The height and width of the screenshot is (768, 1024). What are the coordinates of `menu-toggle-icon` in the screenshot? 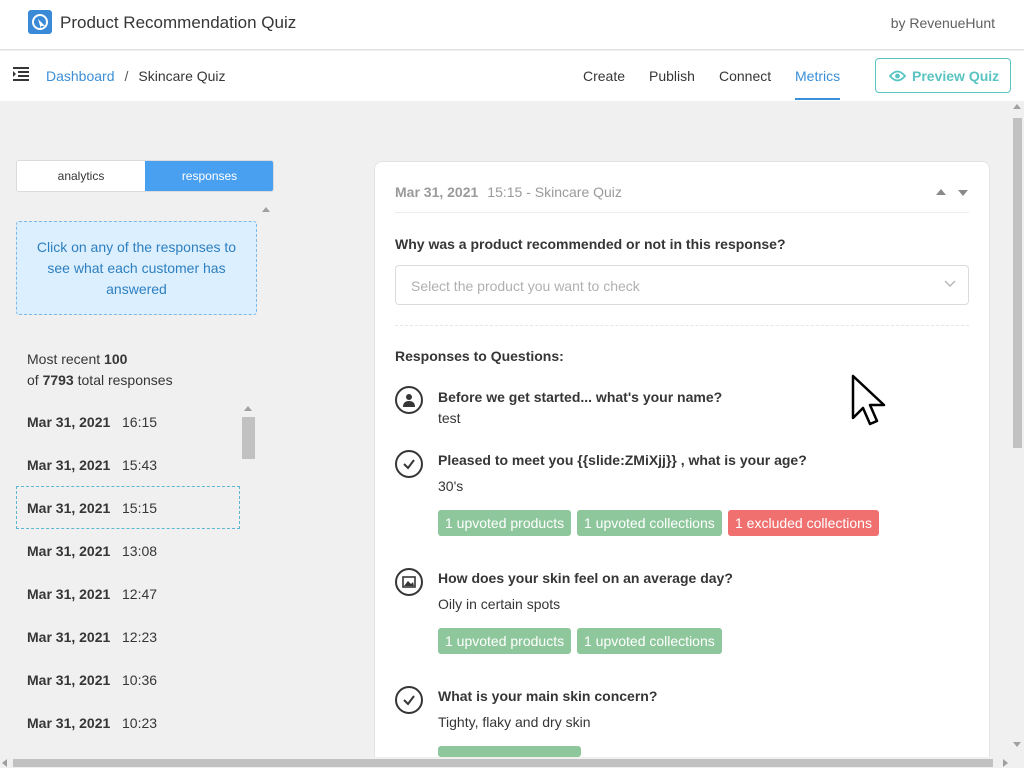 It's located at (21, 74).